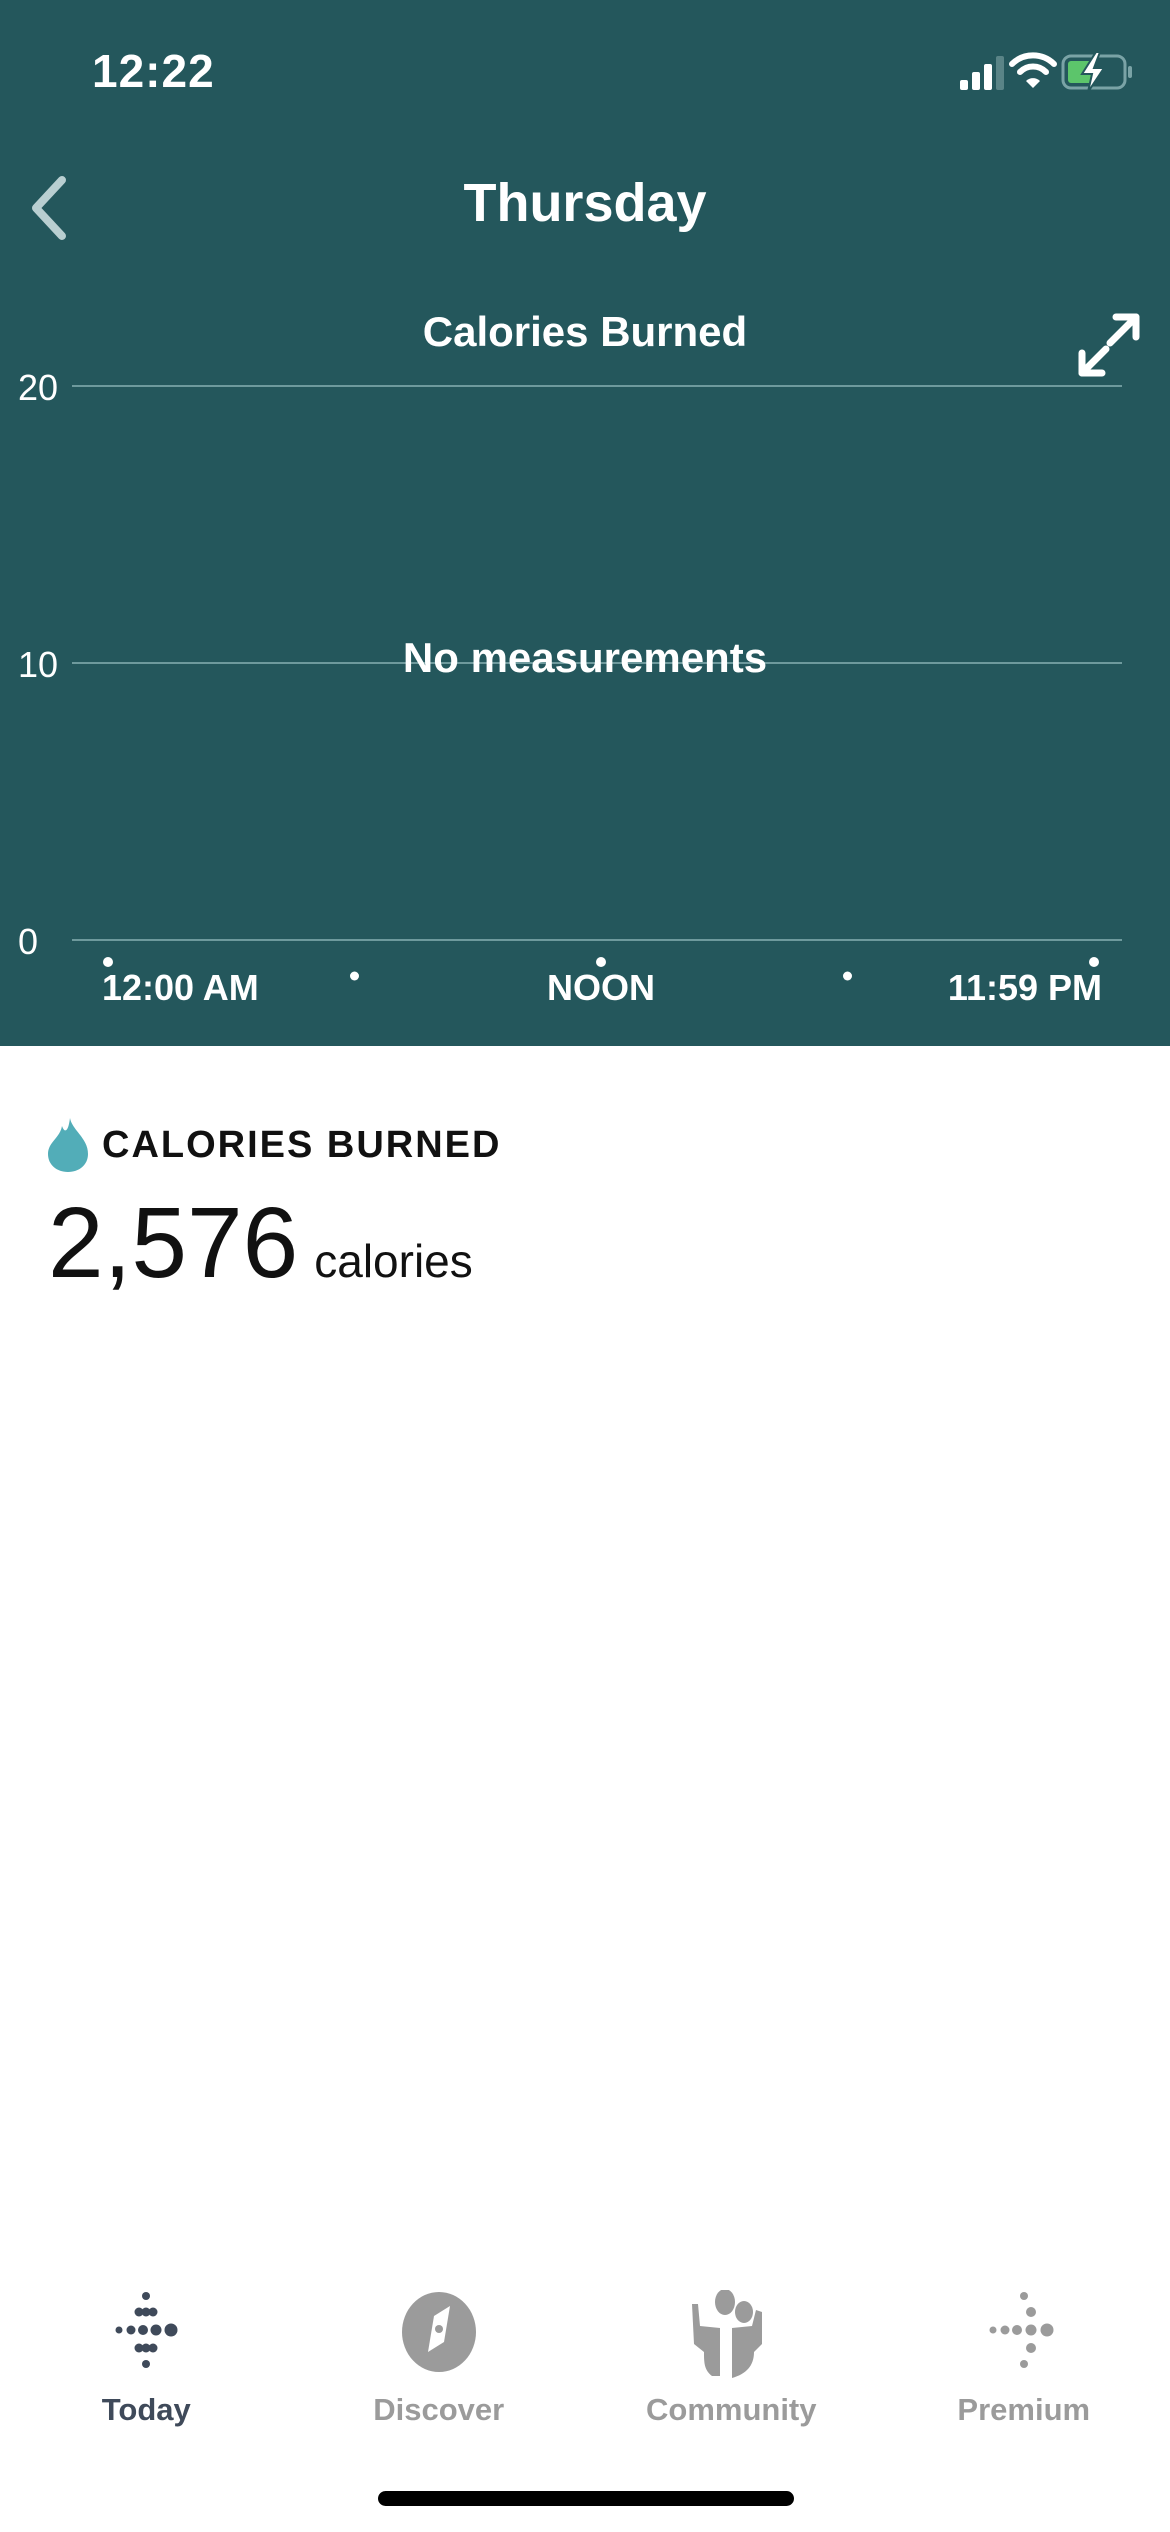  What do you see at coordinates (982, 73) in the screenshot?
I see `signal-icon` at bounding box center [982, 73].